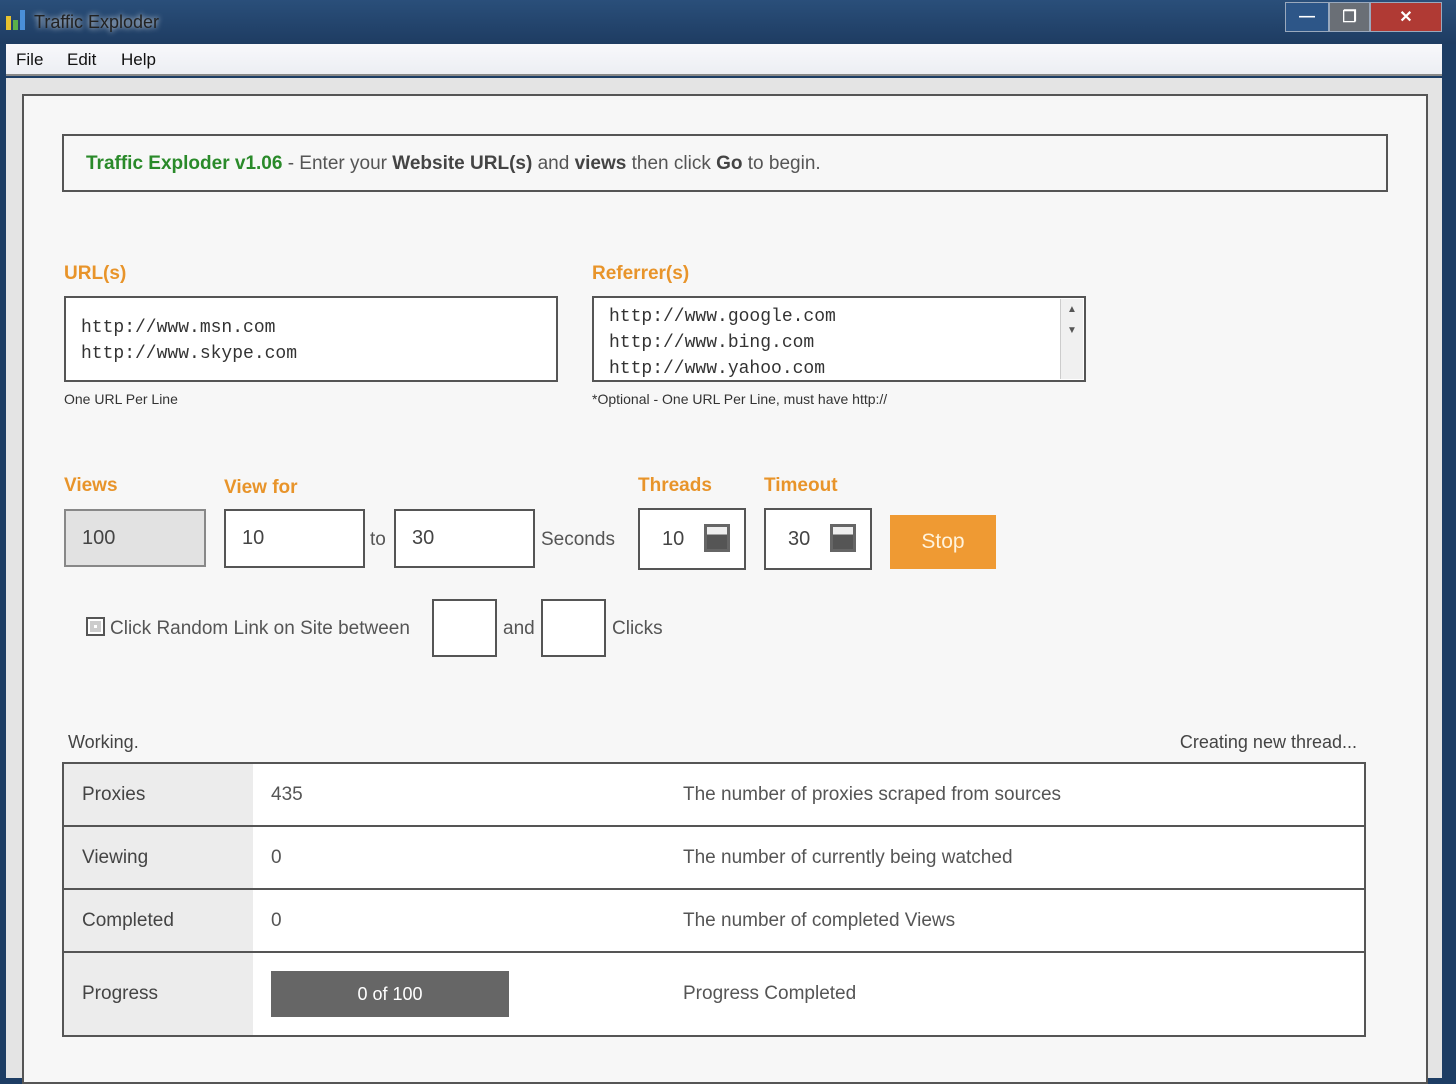 The image size is (1456, 1084). What do you see at coordinates (1307, 17) in the screenshot?
I see `minimize-button: —` at bounding box center [1307, 17].